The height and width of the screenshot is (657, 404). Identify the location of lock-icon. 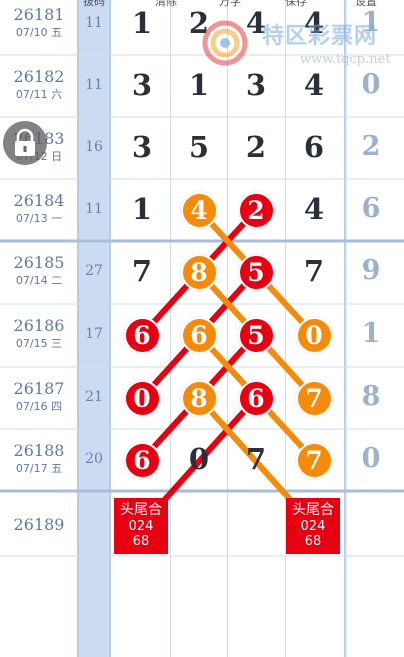
(25, 143).